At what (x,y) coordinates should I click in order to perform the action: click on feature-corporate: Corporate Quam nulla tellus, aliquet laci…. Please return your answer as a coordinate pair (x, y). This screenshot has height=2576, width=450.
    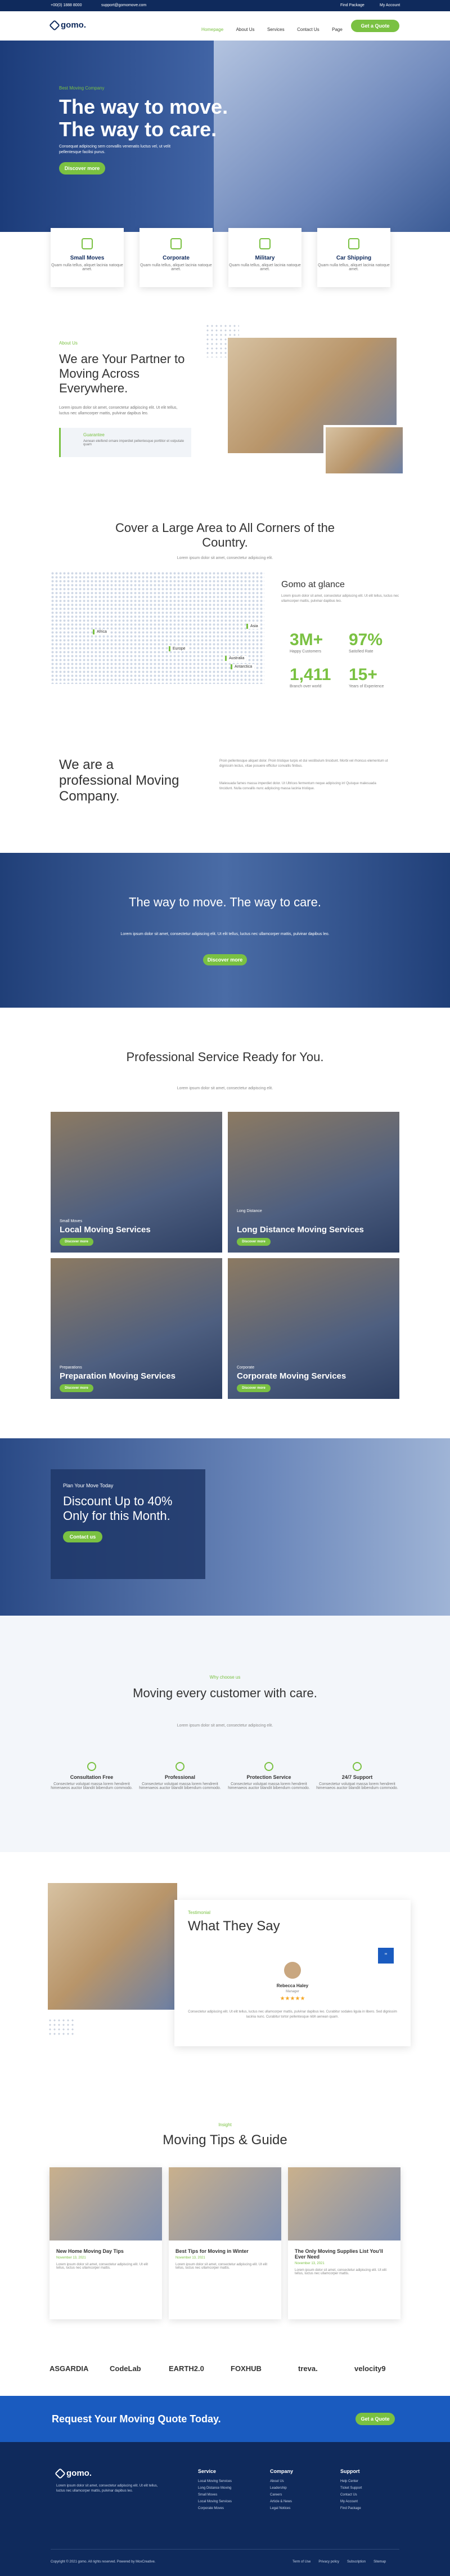
    Looking at the image, I should click on (176, 257).